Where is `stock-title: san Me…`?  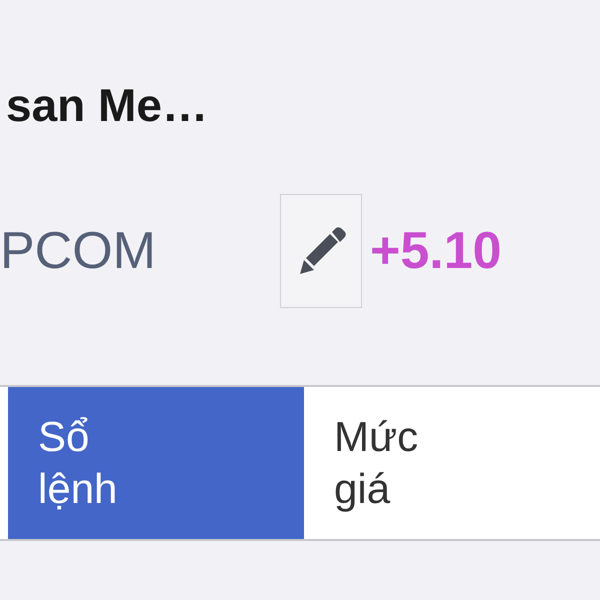
stock-title: san Me… is located at coordinates (107, 105).